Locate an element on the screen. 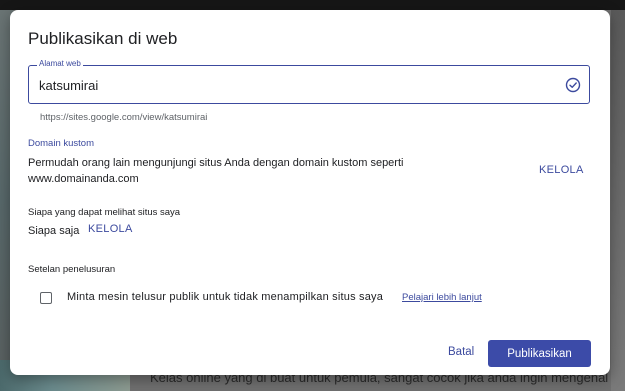 This screenshot has height=391, width=625. web-address-label: Alamat web is located at coordinates (60, 63).